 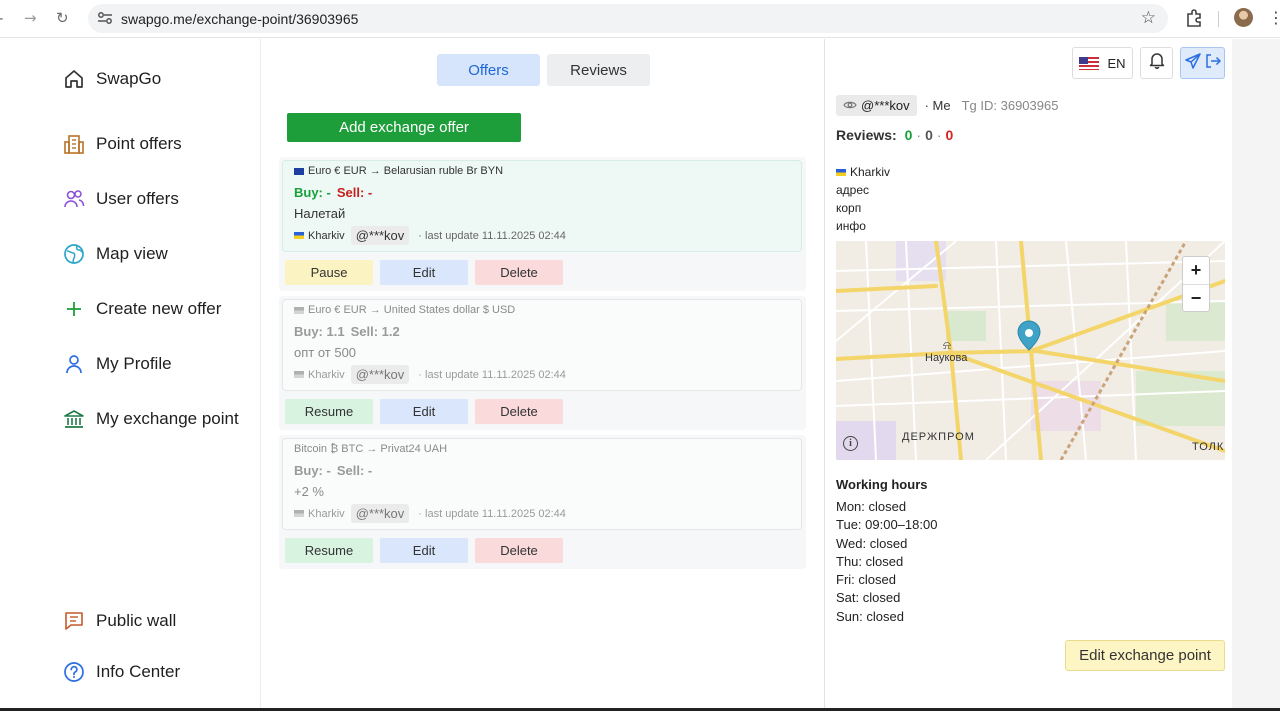 What do you see at coordinates (139, 143) in the screenshot?
I see `sidebar-item-label: Point offers` at bounding box center [139, 143].